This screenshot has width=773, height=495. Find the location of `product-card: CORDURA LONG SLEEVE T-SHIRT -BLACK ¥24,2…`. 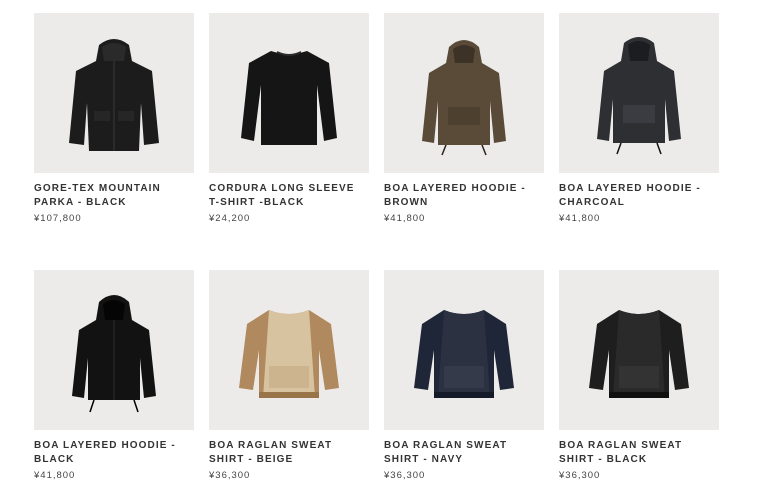

product-card: CORDURA LONG SLEEVE T-SHIRT -BLACK ¥24,2… is located at coordinates (289, 141).